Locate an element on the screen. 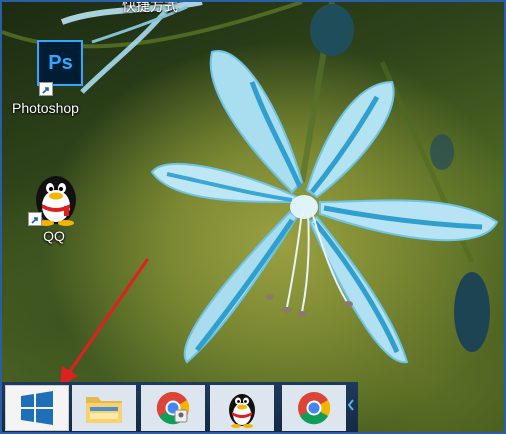 The height and width of the screenshot is (434, 506). desktop-icon-photoshop: Ps Photoshop is located at coordinates (48, 78).